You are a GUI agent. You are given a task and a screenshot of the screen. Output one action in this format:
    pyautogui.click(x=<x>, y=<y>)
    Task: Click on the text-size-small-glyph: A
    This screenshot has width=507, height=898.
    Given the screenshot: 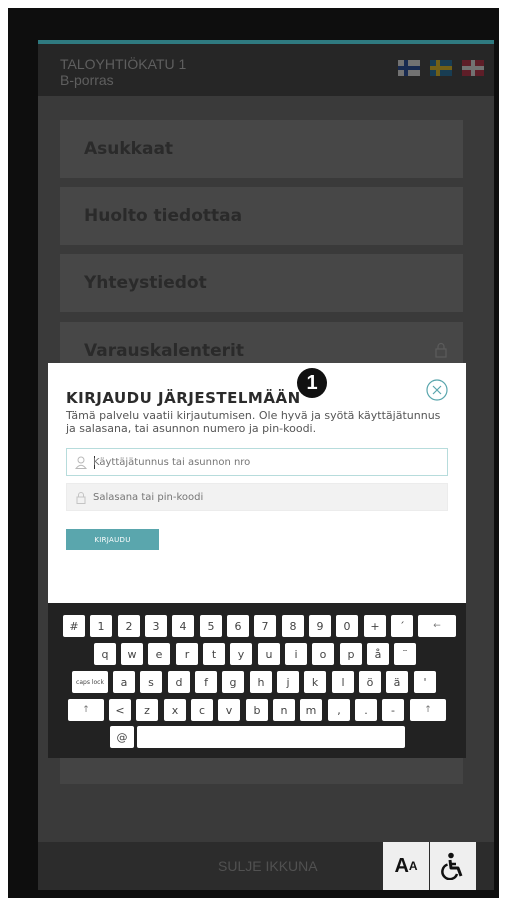 What is the action you would take?
    pyautogui.click(x=413, y=866)
    